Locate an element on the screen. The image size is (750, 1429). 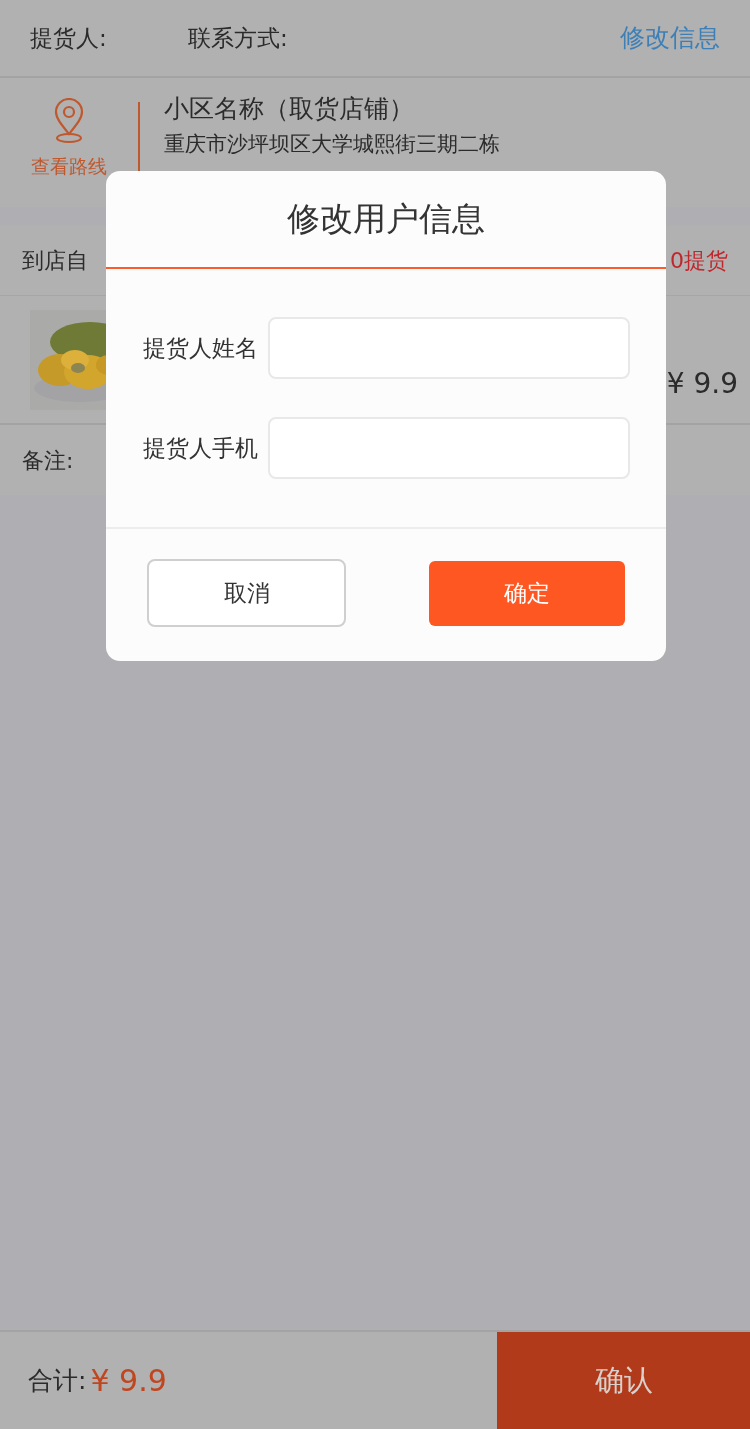
ok-button: 确定 is located at coordinates (527, 593).